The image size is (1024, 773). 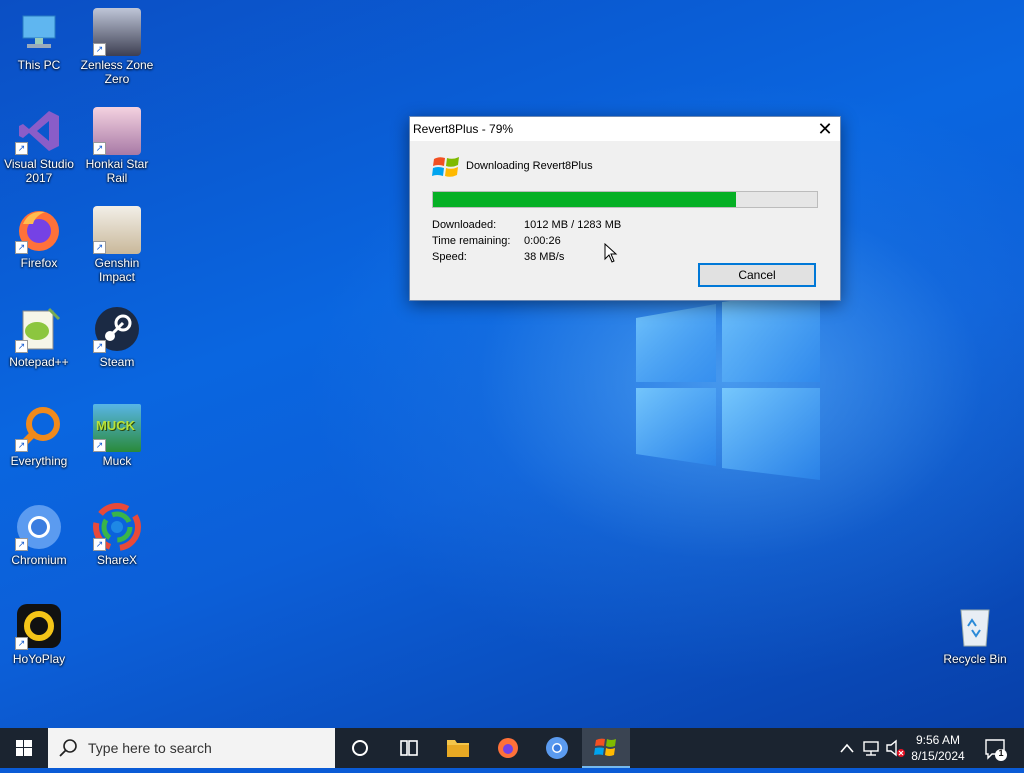 I want to click on desktop-icon-hoyoplay: ↗ HoYoPlay, so click(x=39, y=641).